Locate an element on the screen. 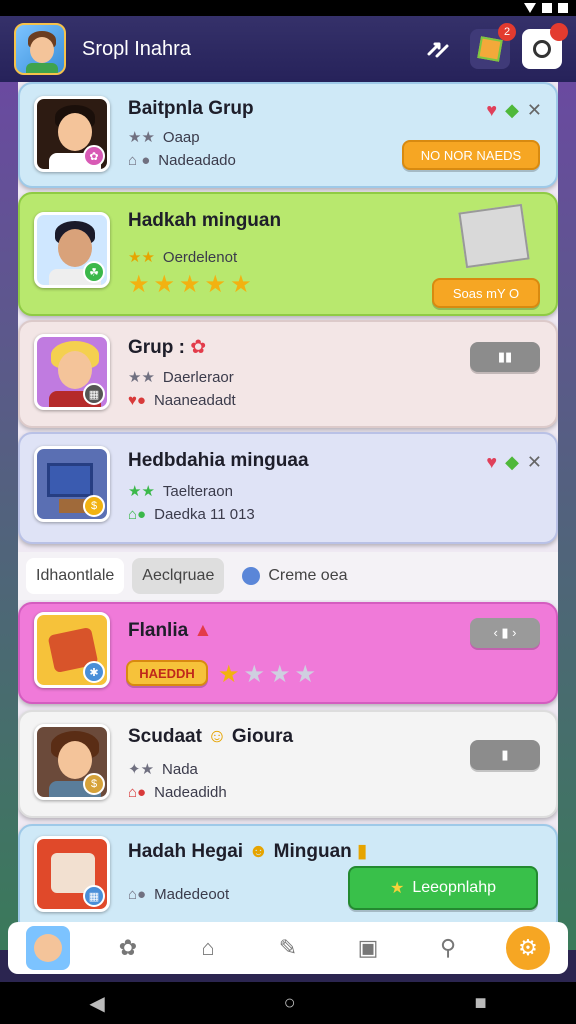 The image size is (576, 1024). nav-home: ⌂ is located at coordinates (208, 948).